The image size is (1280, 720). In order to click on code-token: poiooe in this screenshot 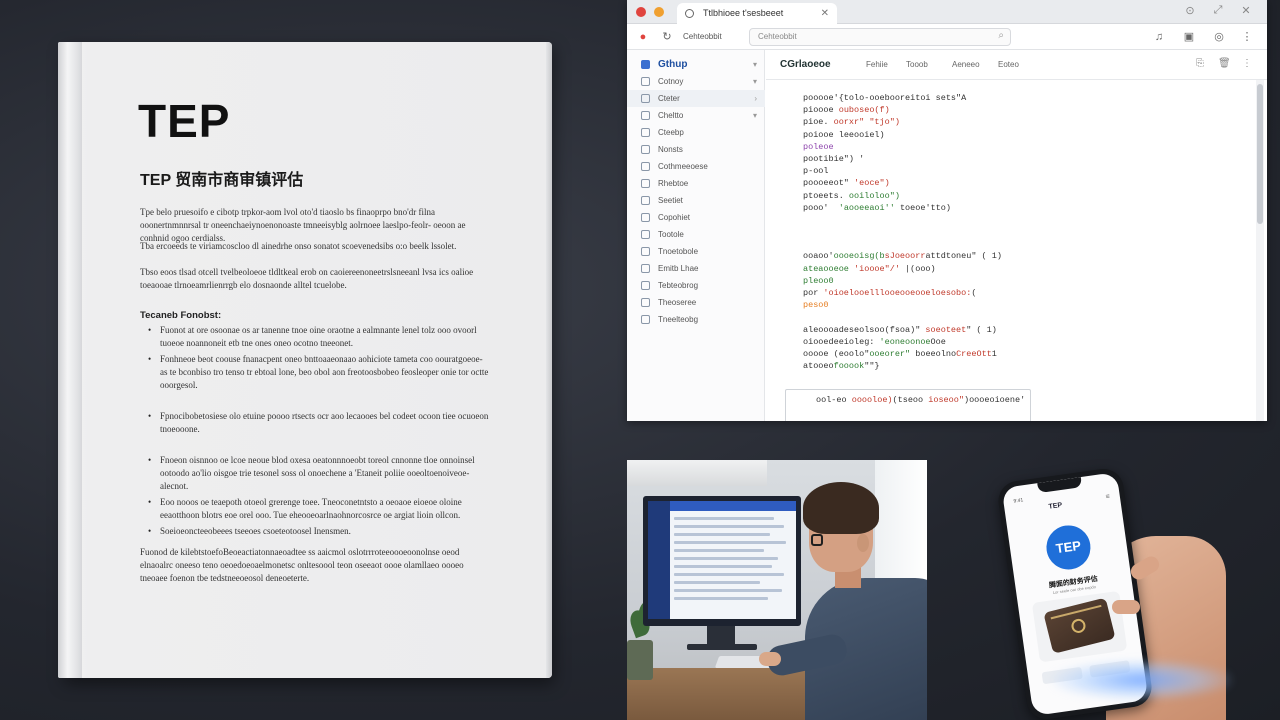, I will do `click(821, 134)`.